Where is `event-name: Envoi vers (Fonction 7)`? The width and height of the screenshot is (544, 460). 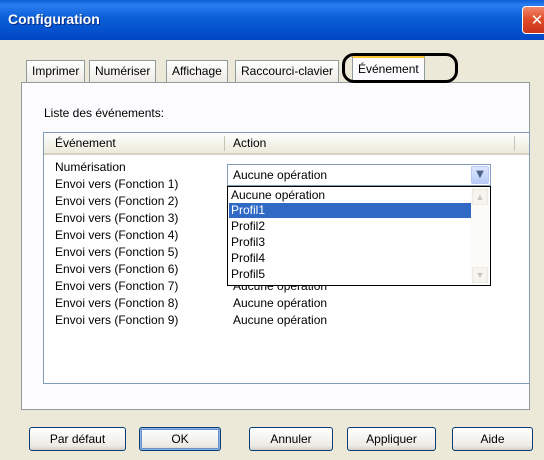
event-name: Envoi vers (Fonction 7) is located at coordinates (117, 286).